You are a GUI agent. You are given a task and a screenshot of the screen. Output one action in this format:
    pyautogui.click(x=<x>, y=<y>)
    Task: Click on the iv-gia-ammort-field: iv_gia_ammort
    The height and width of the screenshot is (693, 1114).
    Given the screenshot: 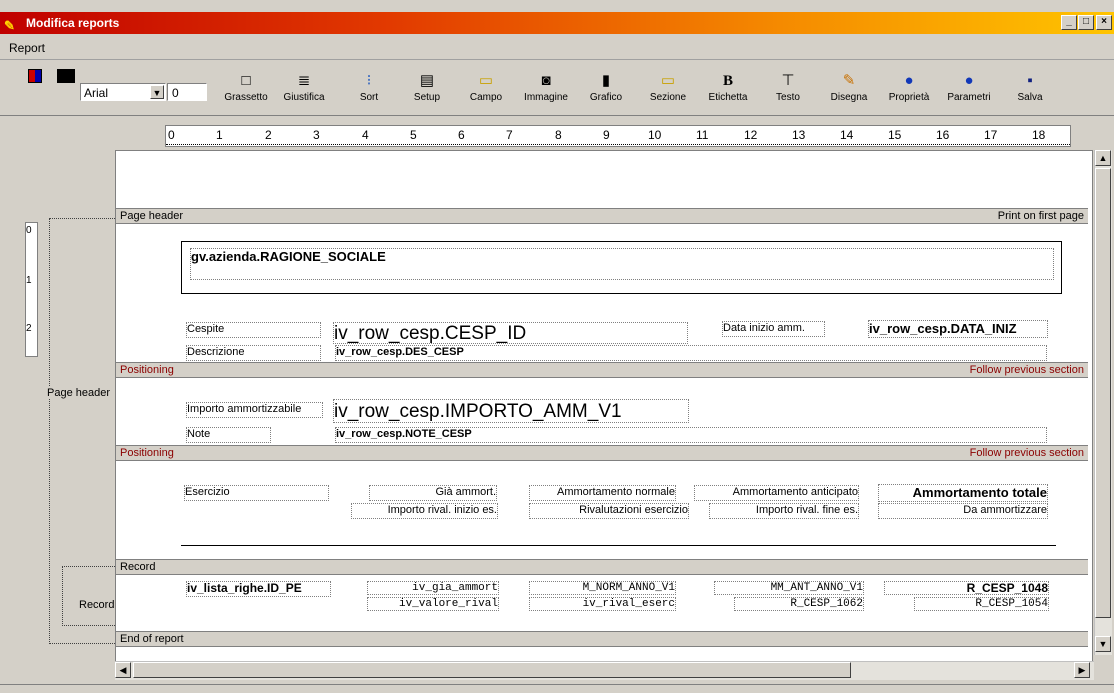 What is the action you would take?
    pyautogui.click(x=433, y=588)
    